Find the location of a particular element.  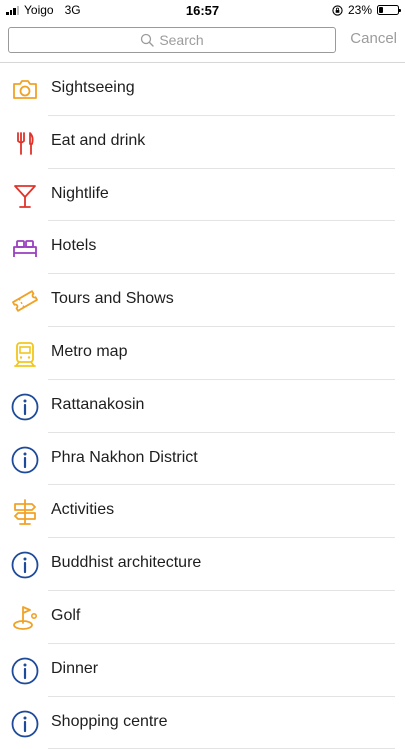

list-item-label: Eat and drink is located at coordinates (98, 140).